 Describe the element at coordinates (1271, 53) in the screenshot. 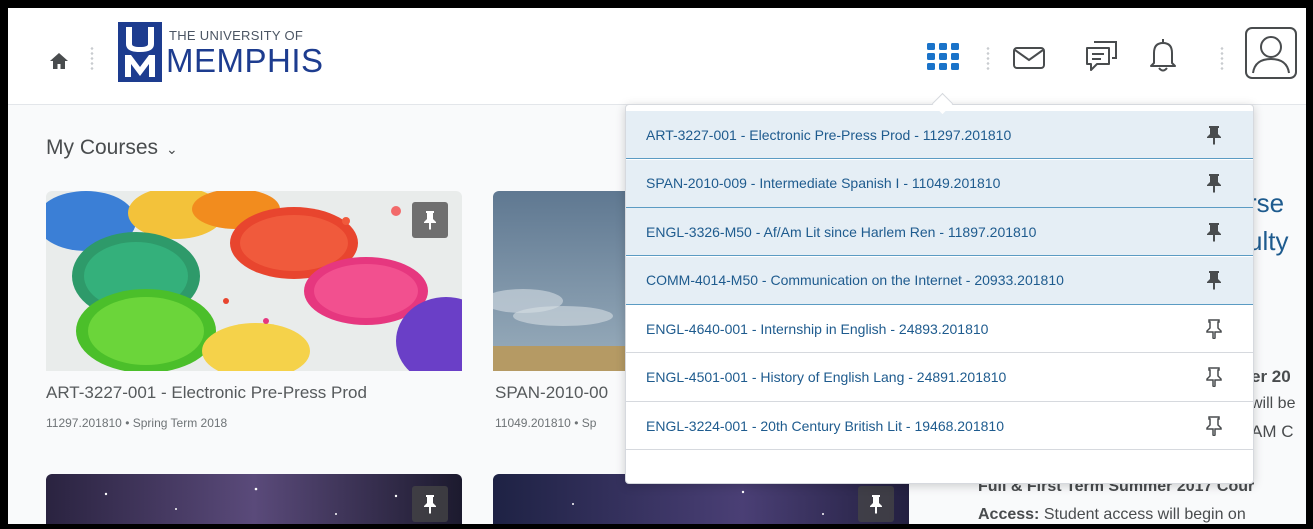

I see `user-avatar-icon` at that location.